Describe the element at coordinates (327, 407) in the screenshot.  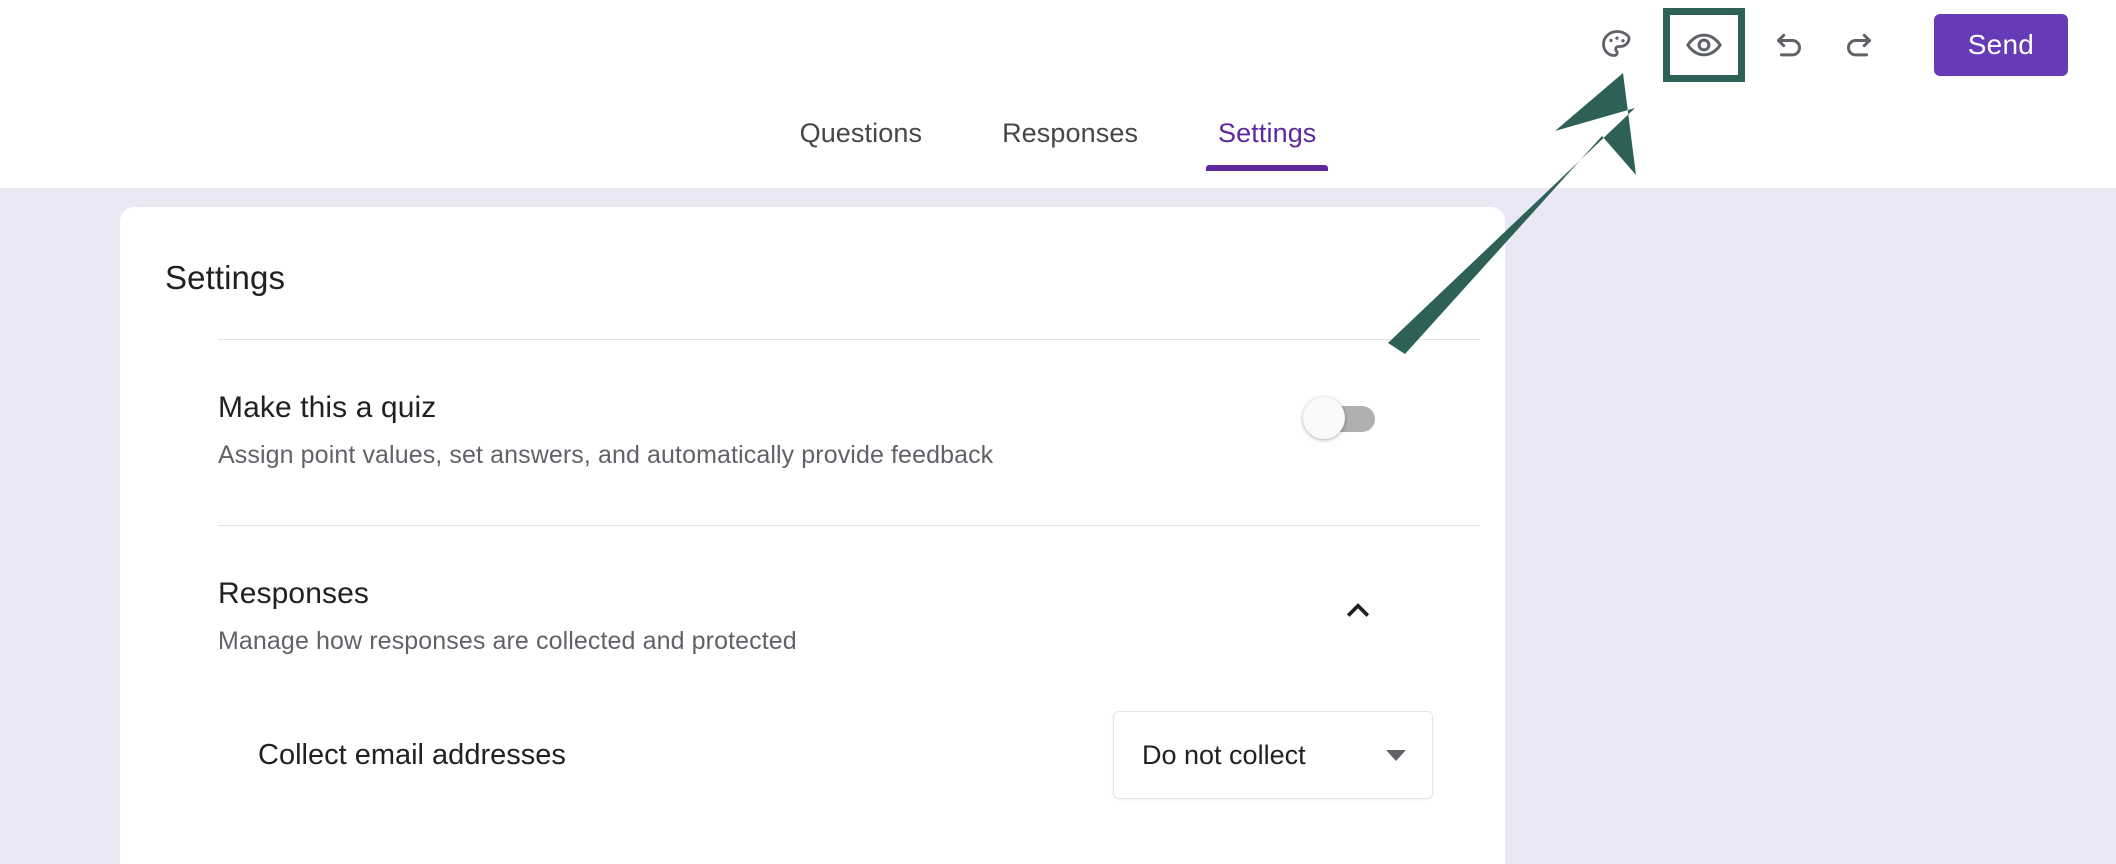
I see `make-quiz-title: Make this a quiz` at that location.